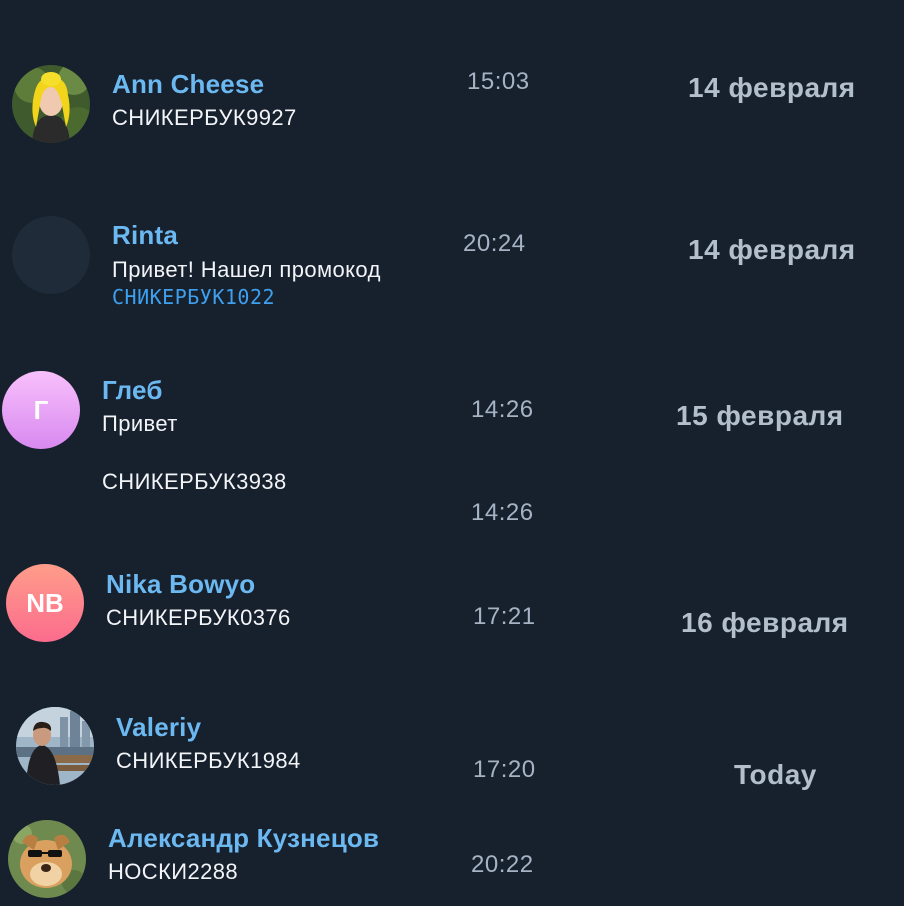  What do you see at coordinates (246, 269) in the screenshot?
I see `chat-message: Привет! Нашел промокод` at bounding box center [246, 269].